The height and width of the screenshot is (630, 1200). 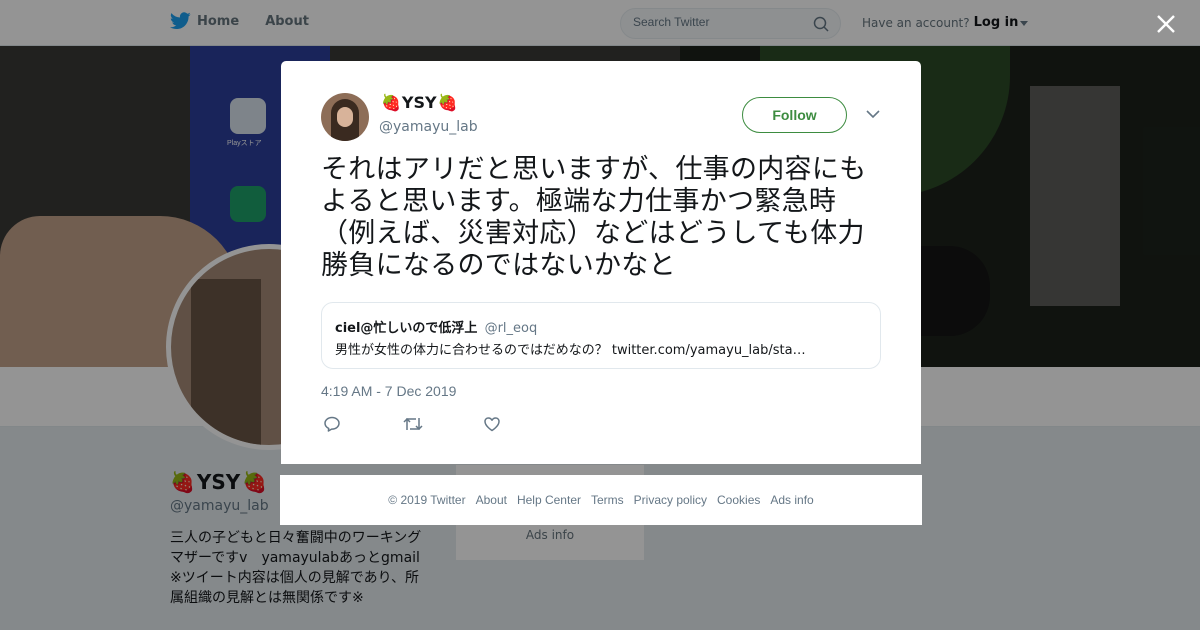 I want to click on retweet-icon, so click(x=413, y=424).